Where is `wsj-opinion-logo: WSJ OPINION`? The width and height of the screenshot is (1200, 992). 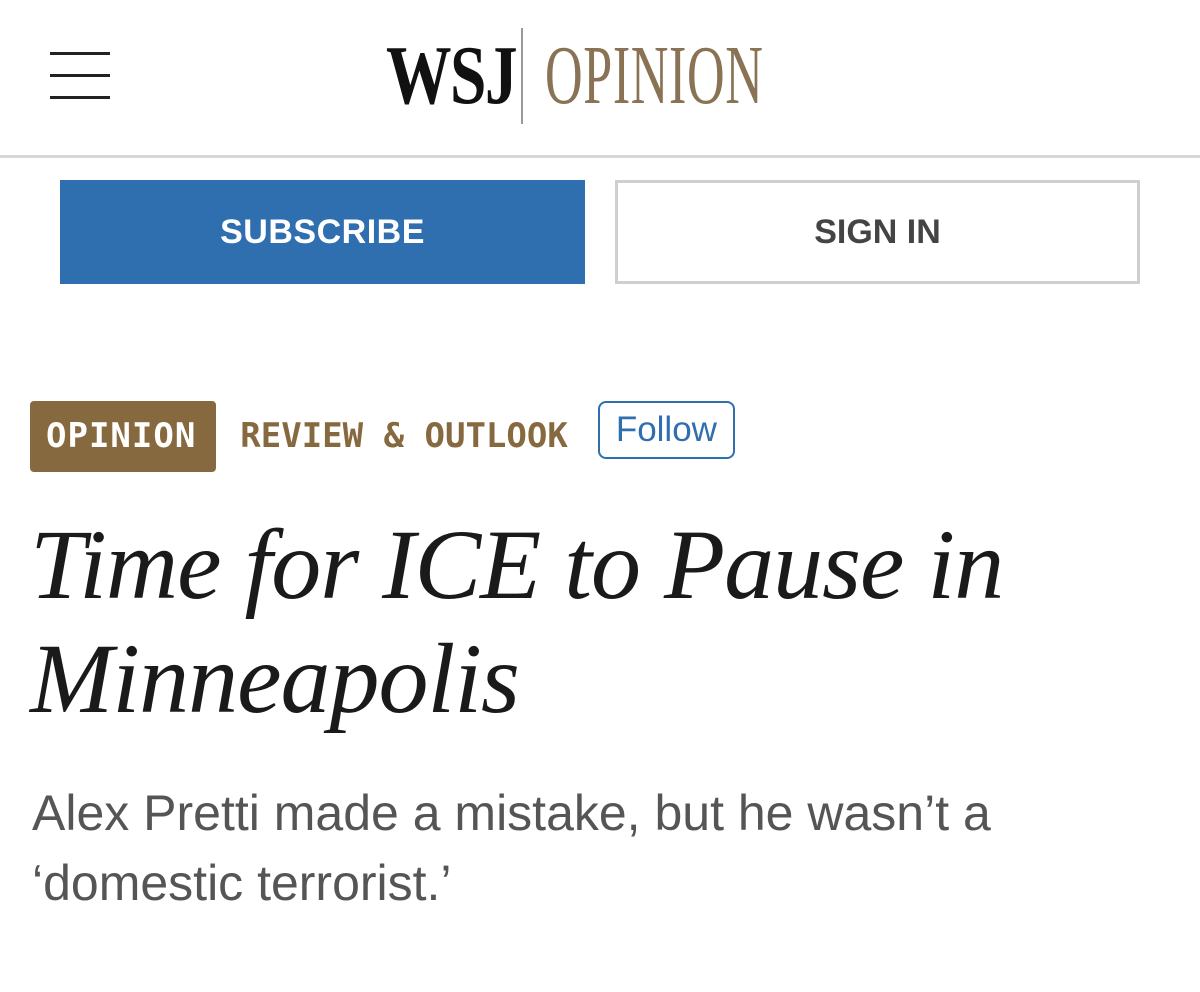 wsj-opinion-logo: WSJ OPINION is located at coordinates (641, 76).